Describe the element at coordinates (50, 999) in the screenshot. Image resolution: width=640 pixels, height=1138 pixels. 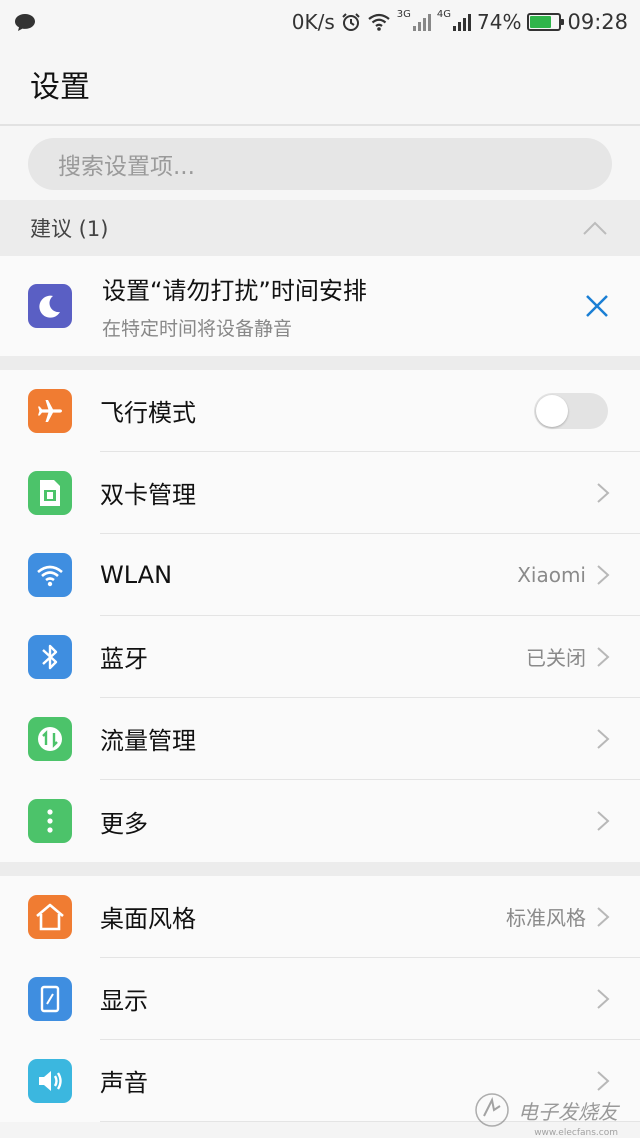
I see `display-icon` at that location.